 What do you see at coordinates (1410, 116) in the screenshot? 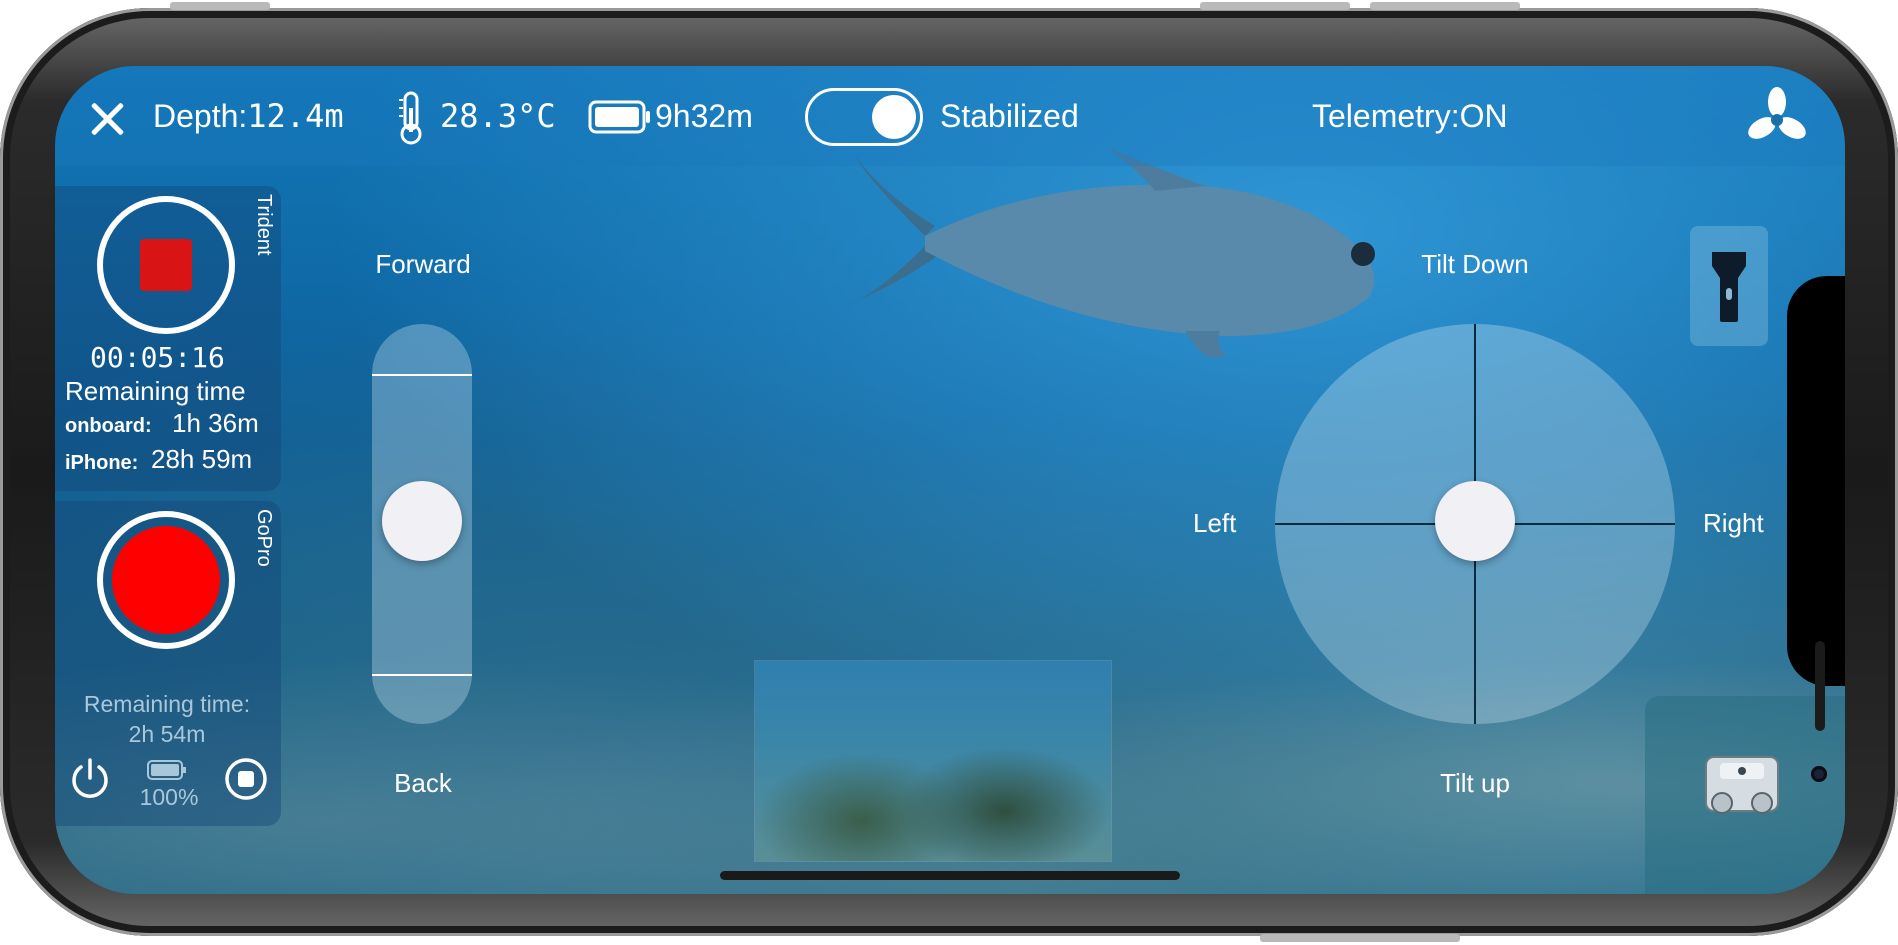
I see `telemetry-status: Telemetry:ON` at bounding box center [1410, 116].